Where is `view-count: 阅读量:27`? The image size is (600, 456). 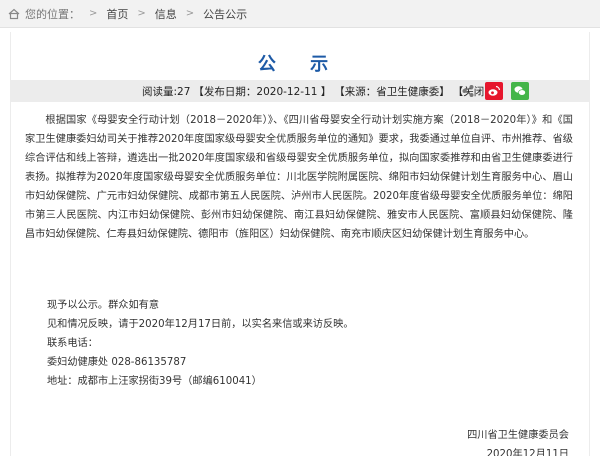
view-count: 阅读量:27 is located at coordinates (166, 91).